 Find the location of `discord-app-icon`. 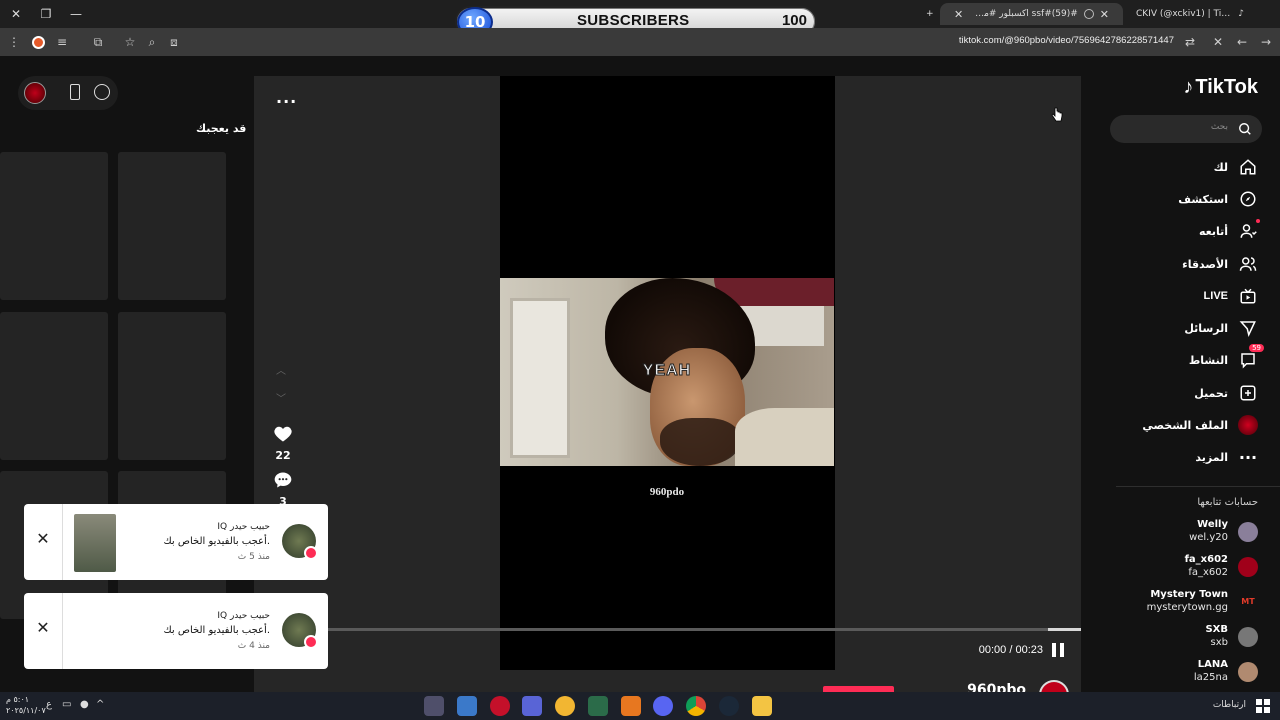

discord-app-icon is located at coordinates (663, 706).